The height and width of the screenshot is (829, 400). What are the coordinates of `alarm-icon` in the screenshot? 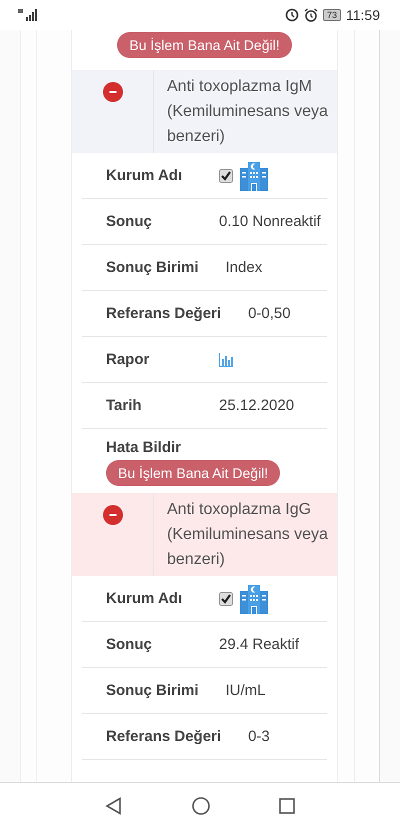 It's located at (311, 15).